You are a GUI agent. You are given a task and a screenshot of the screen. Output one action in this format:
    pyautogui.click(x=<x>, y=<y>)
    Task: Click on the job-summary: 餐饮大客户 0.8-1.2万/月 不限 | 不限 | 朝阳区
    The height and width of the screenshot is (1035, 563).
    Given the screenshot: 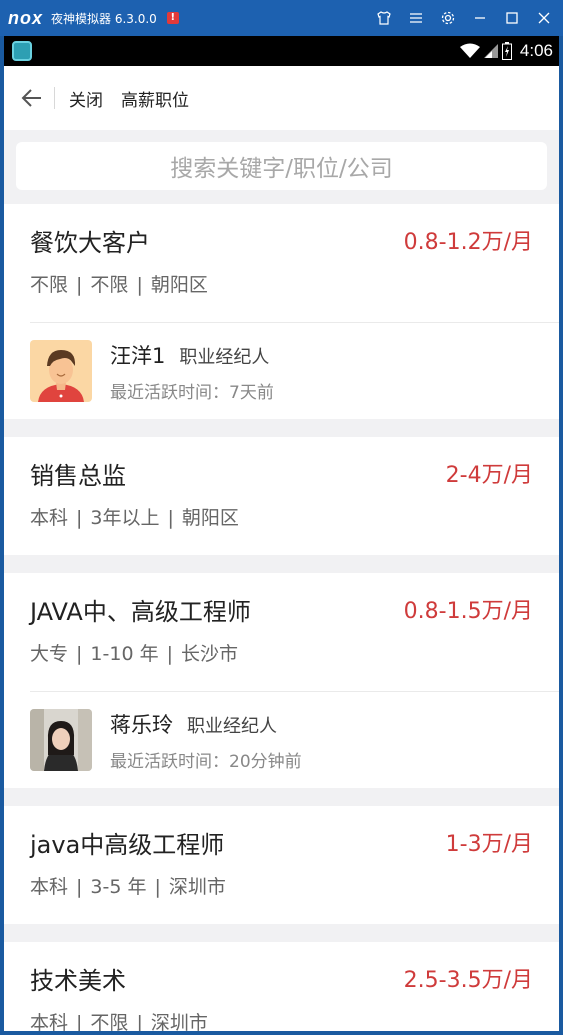 What is the action you would take?
    pyautogui.click(x=281, y=263)
    